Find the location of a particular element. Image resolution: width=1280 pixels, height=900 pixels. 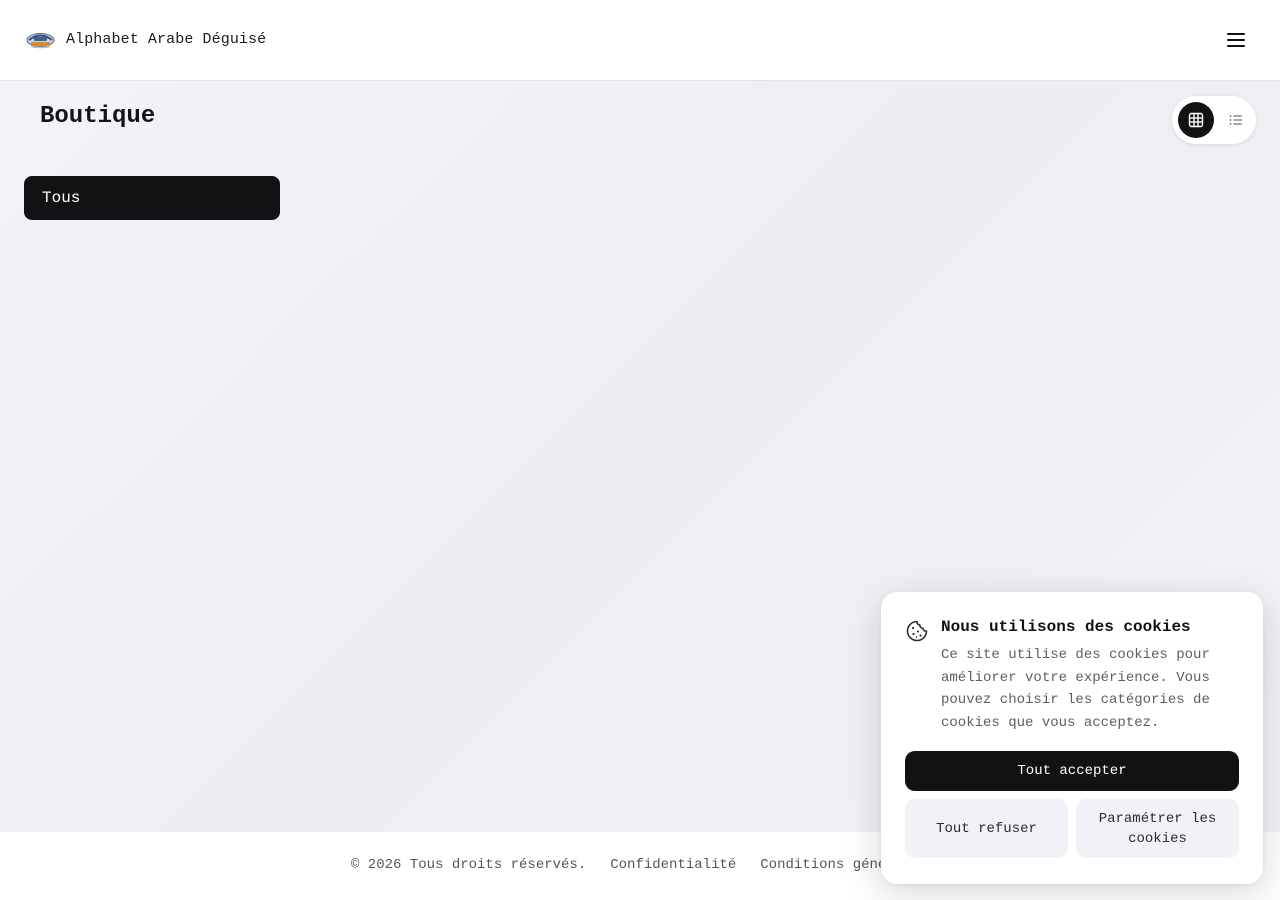

brand-link: Alphabet Arabe Déguisé is located at coordinates (146, 39).